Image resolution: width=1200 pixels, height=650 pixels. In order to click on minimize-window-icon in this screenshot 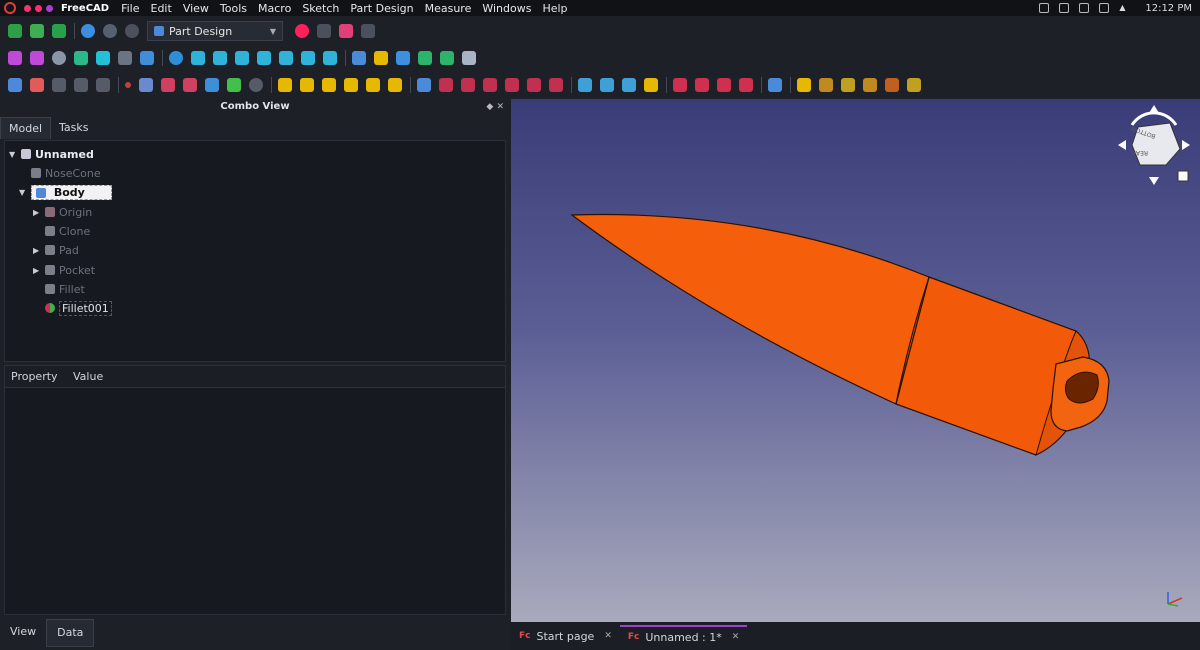, I will do `click(38, 8)`.